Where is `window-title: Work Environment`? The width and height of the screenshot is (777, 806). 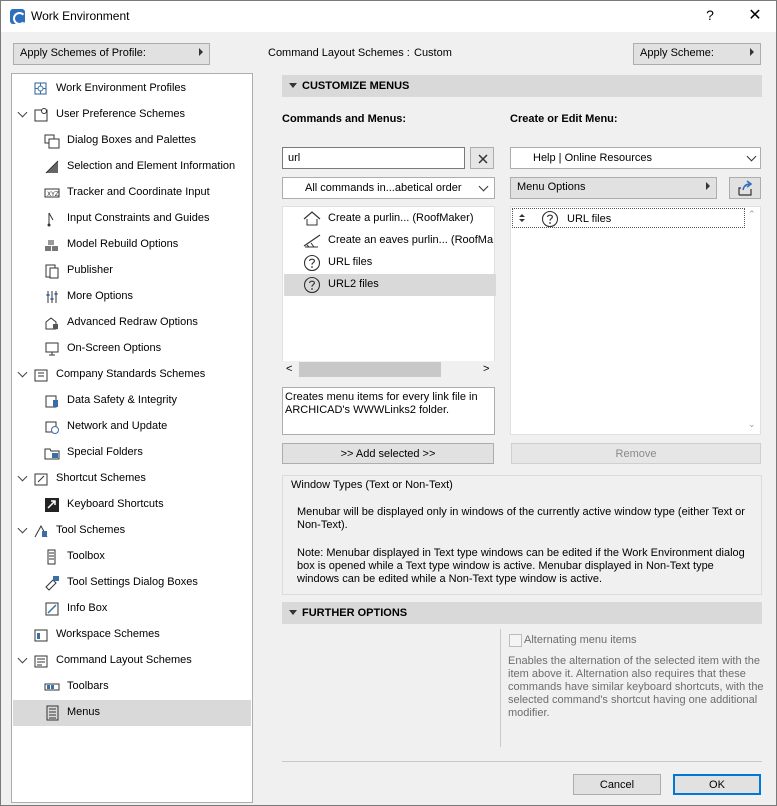 window-title: Work Environment is located at coordinates (80, 16).